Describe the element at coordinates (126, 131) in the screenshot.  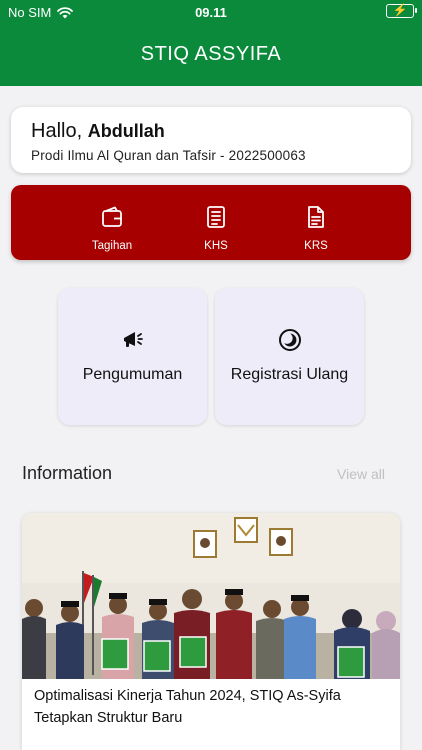
I see `greeting-name: Abdullah` at that location.